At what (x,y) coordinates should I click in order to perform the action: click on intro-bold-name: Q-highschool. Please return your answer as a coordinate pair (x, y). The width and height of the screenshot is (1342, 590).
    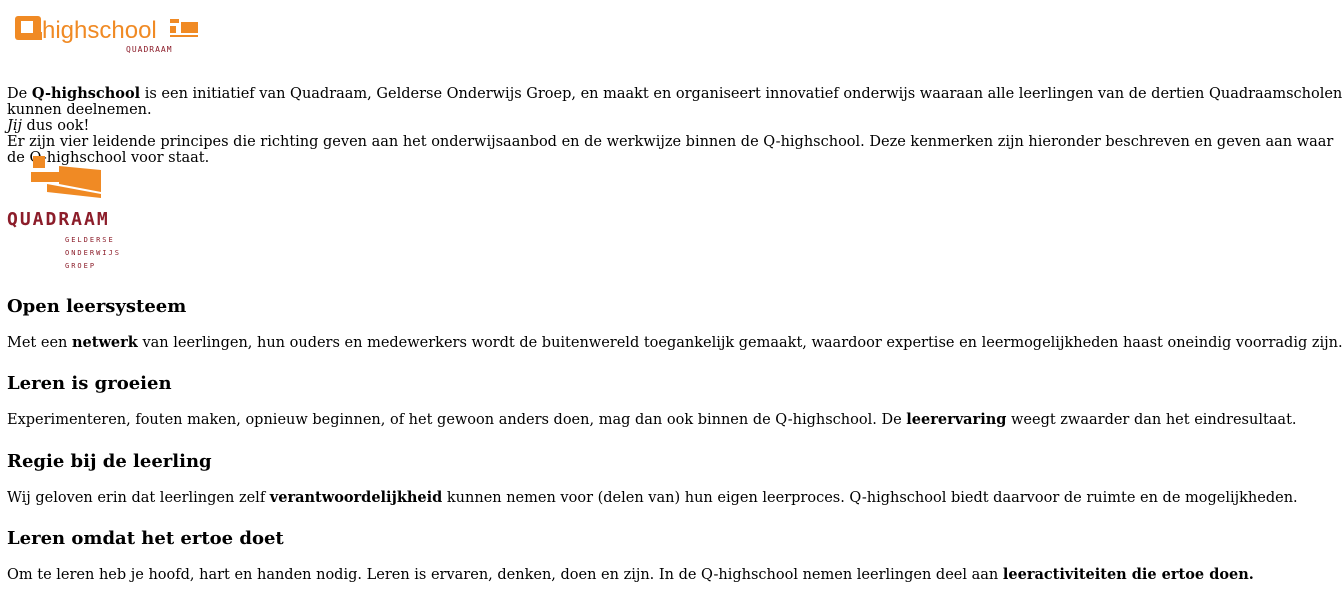
    Looking at the image, I should click on (86, 93).